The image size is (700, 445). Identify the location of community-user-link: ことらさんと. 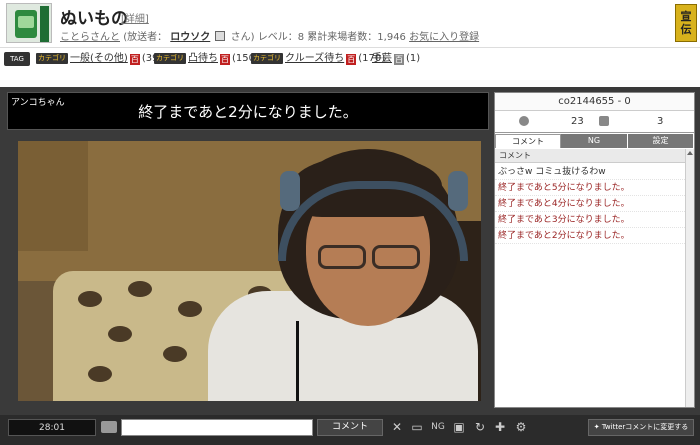
(90, 37).